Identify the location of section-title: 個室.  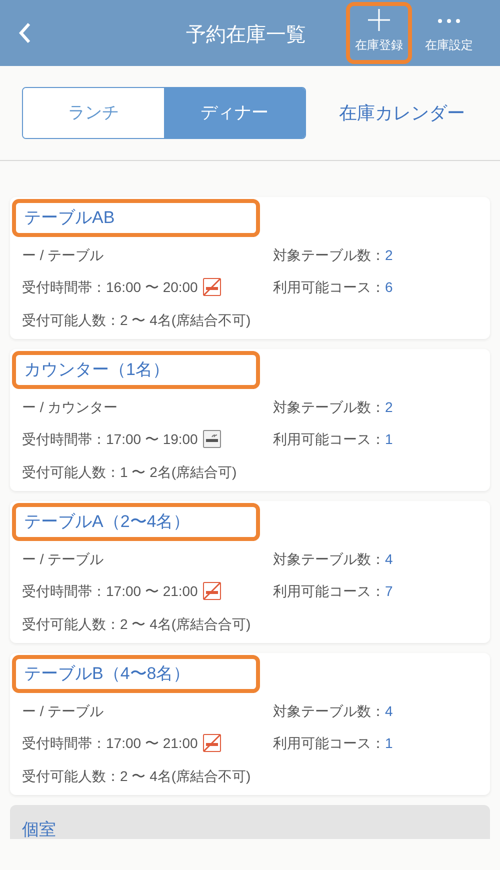
(39, 829).